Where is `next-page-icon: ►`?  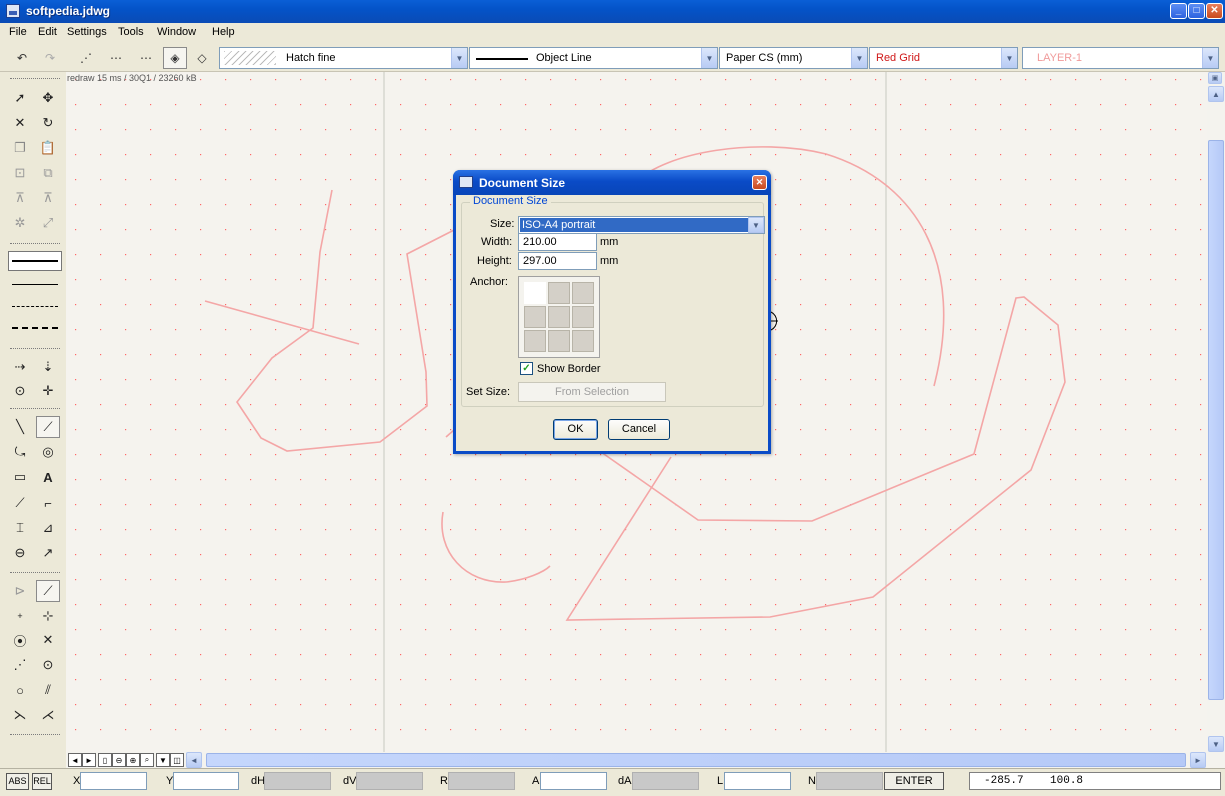
next-page-icon: ► is located at coordinates (89, 760).